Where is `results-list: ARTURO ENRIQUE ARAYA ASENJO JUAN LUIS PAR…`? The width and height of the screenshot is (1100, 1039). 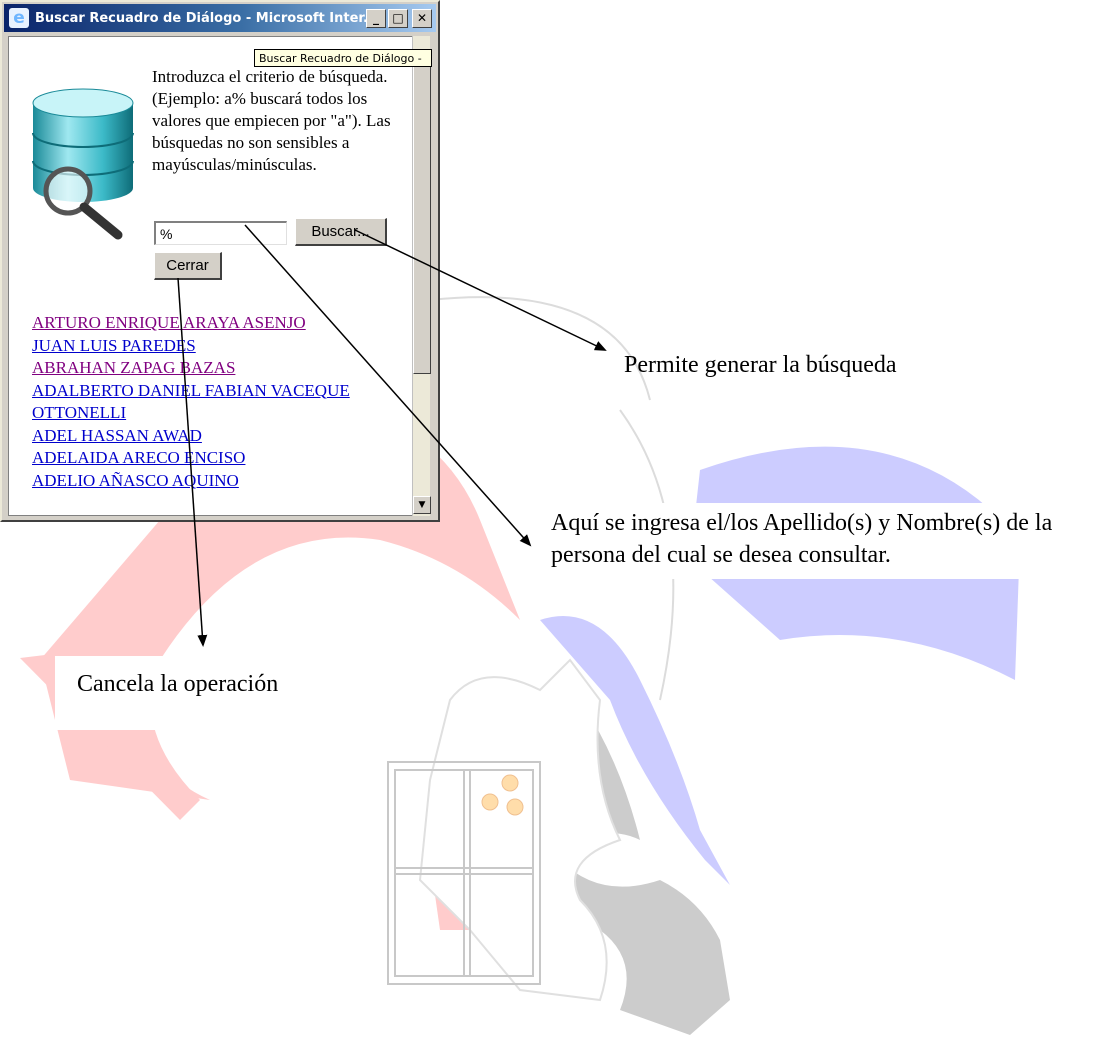
results-list: ARTURO ENRIQUE ARAYA ASENJO JUAN LUIS PAR… is located at coordinates (217, 402).